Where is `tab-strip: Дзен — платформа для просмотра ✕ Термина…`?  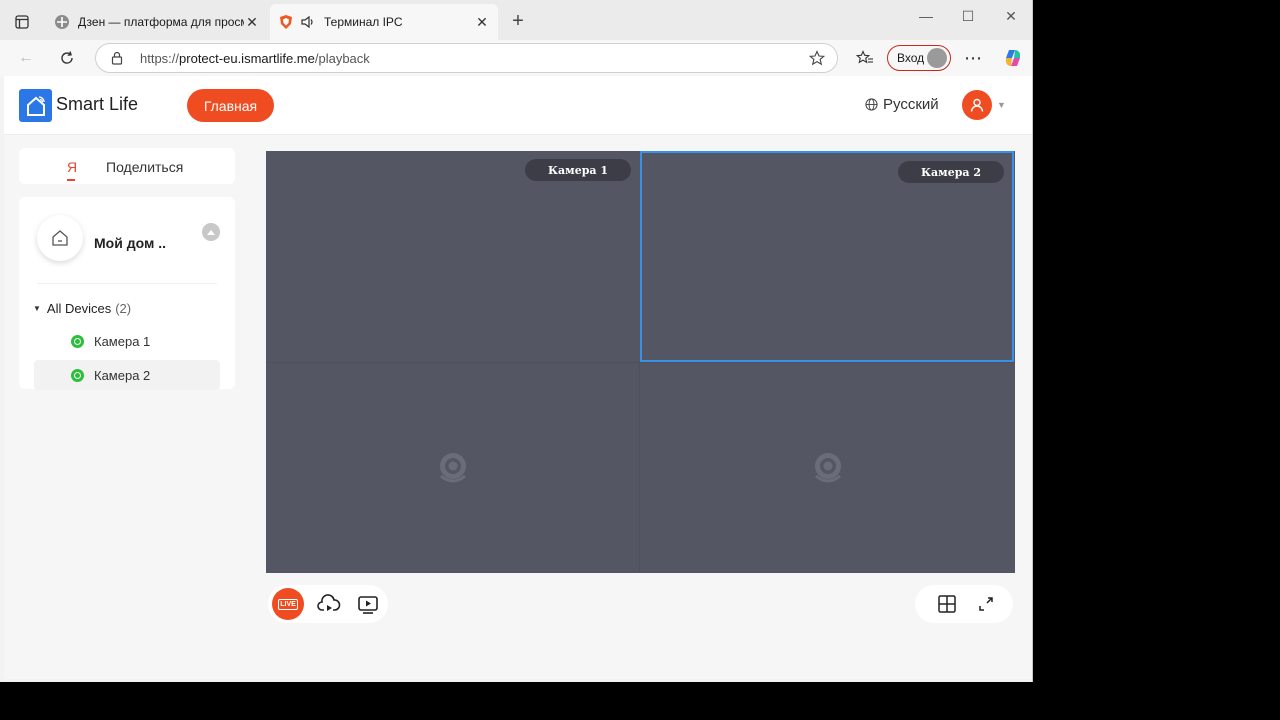
tab-strip: Дзен — платформа для просмотра ✕ Термина… is located at coordinates (516, 21).